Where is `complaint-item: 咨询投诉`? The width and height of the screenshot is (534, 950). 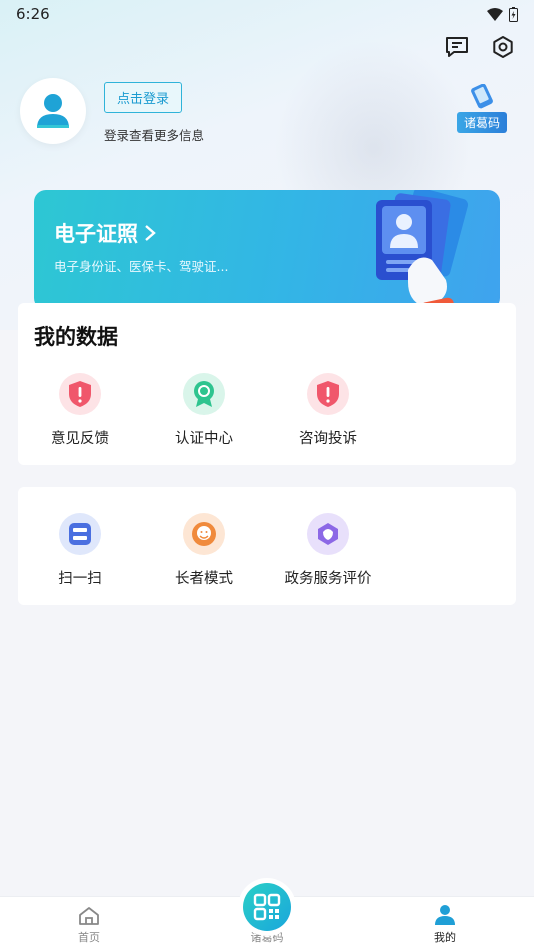 complaint-item: 咨询投诉 is located at coordinates (328, 410).